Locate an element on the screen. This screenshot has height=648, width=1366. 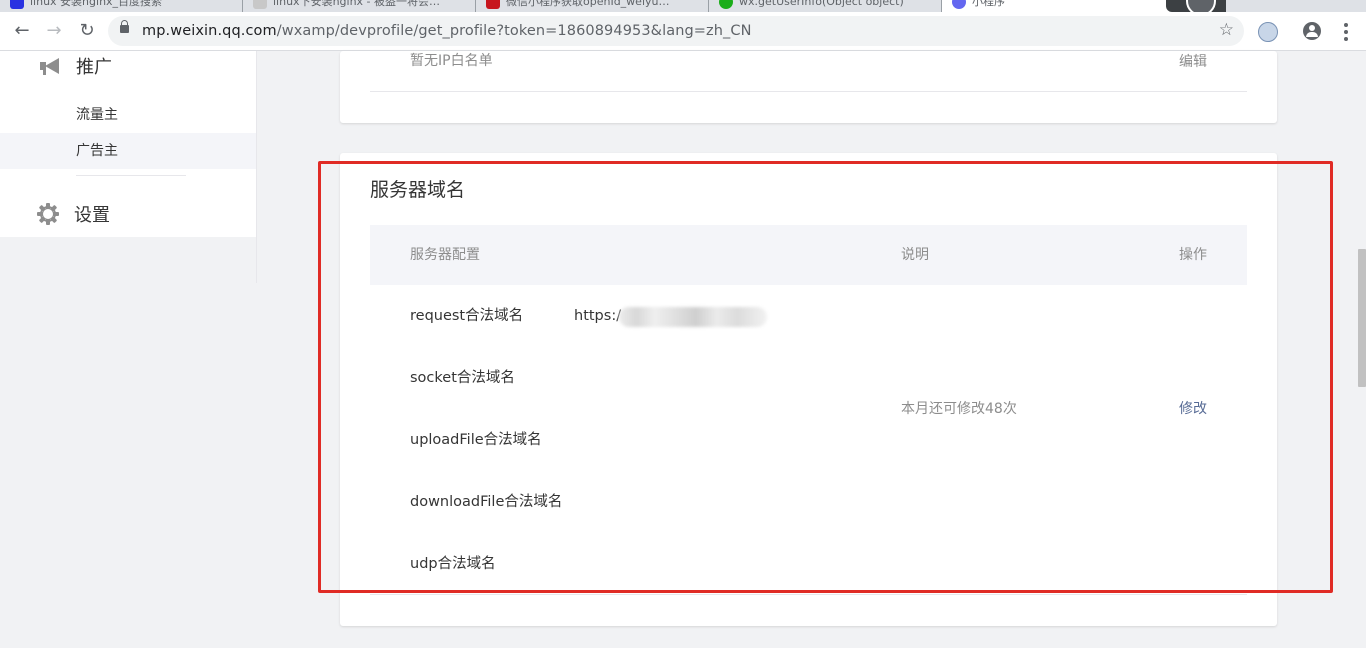
sidebar-group-settings: 设置 is located at coordinates (73, 214).